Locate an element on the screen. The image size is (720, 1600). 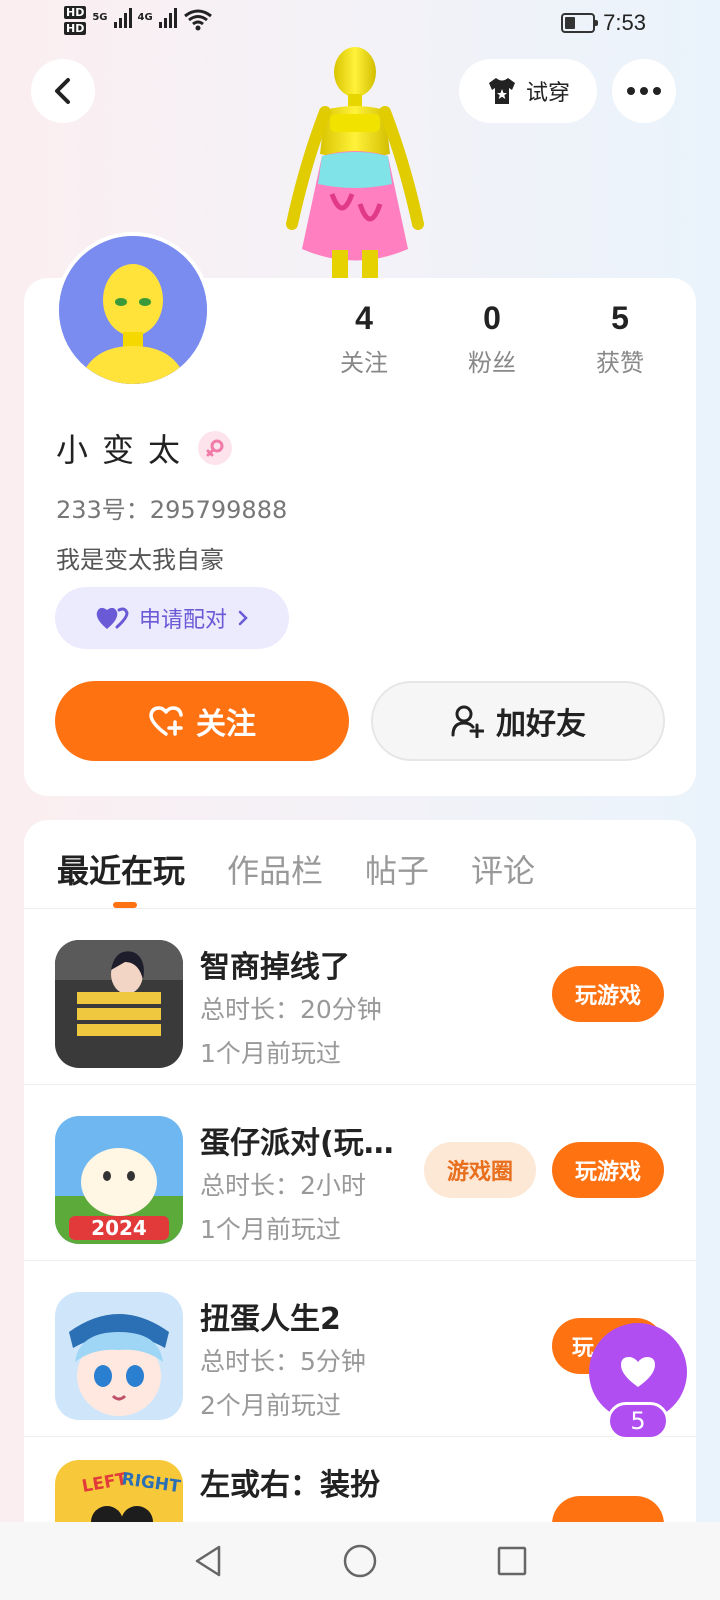
battery-icon is located at coordinates (580, 23).